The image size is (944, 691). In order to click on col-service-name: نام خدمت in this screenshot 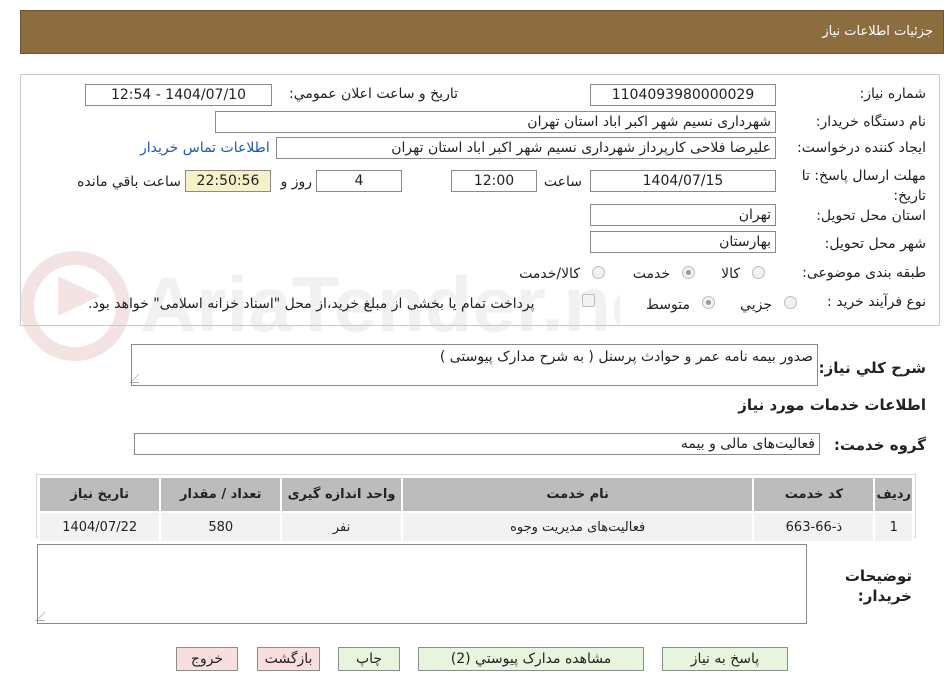, I will do `click(577, 494)`.